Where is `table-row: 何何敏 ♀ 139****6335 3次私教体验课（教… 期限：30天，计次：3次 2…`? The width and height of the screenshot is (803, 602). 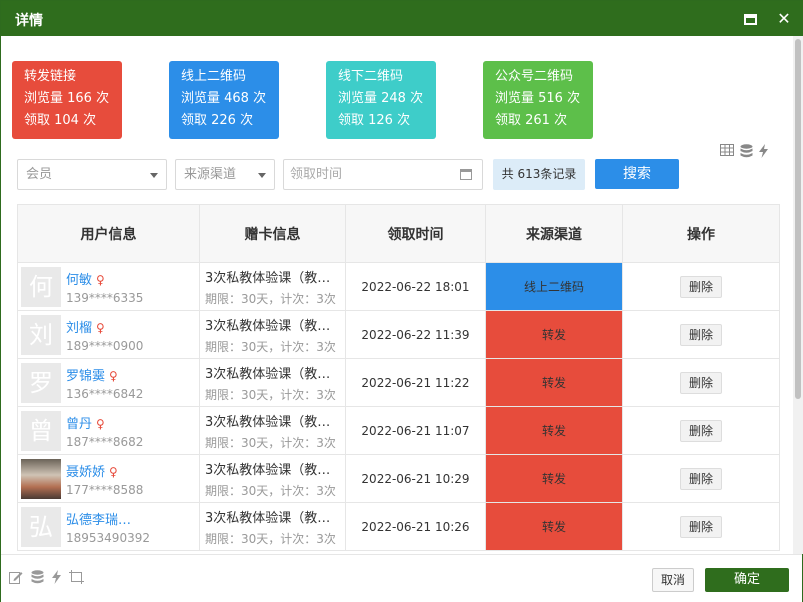
table-row: 何何敏 ♀ 139****6335 3次私教体验课（教… 期限：30天，计次：3次 2… is located at coordinates (398, 286).